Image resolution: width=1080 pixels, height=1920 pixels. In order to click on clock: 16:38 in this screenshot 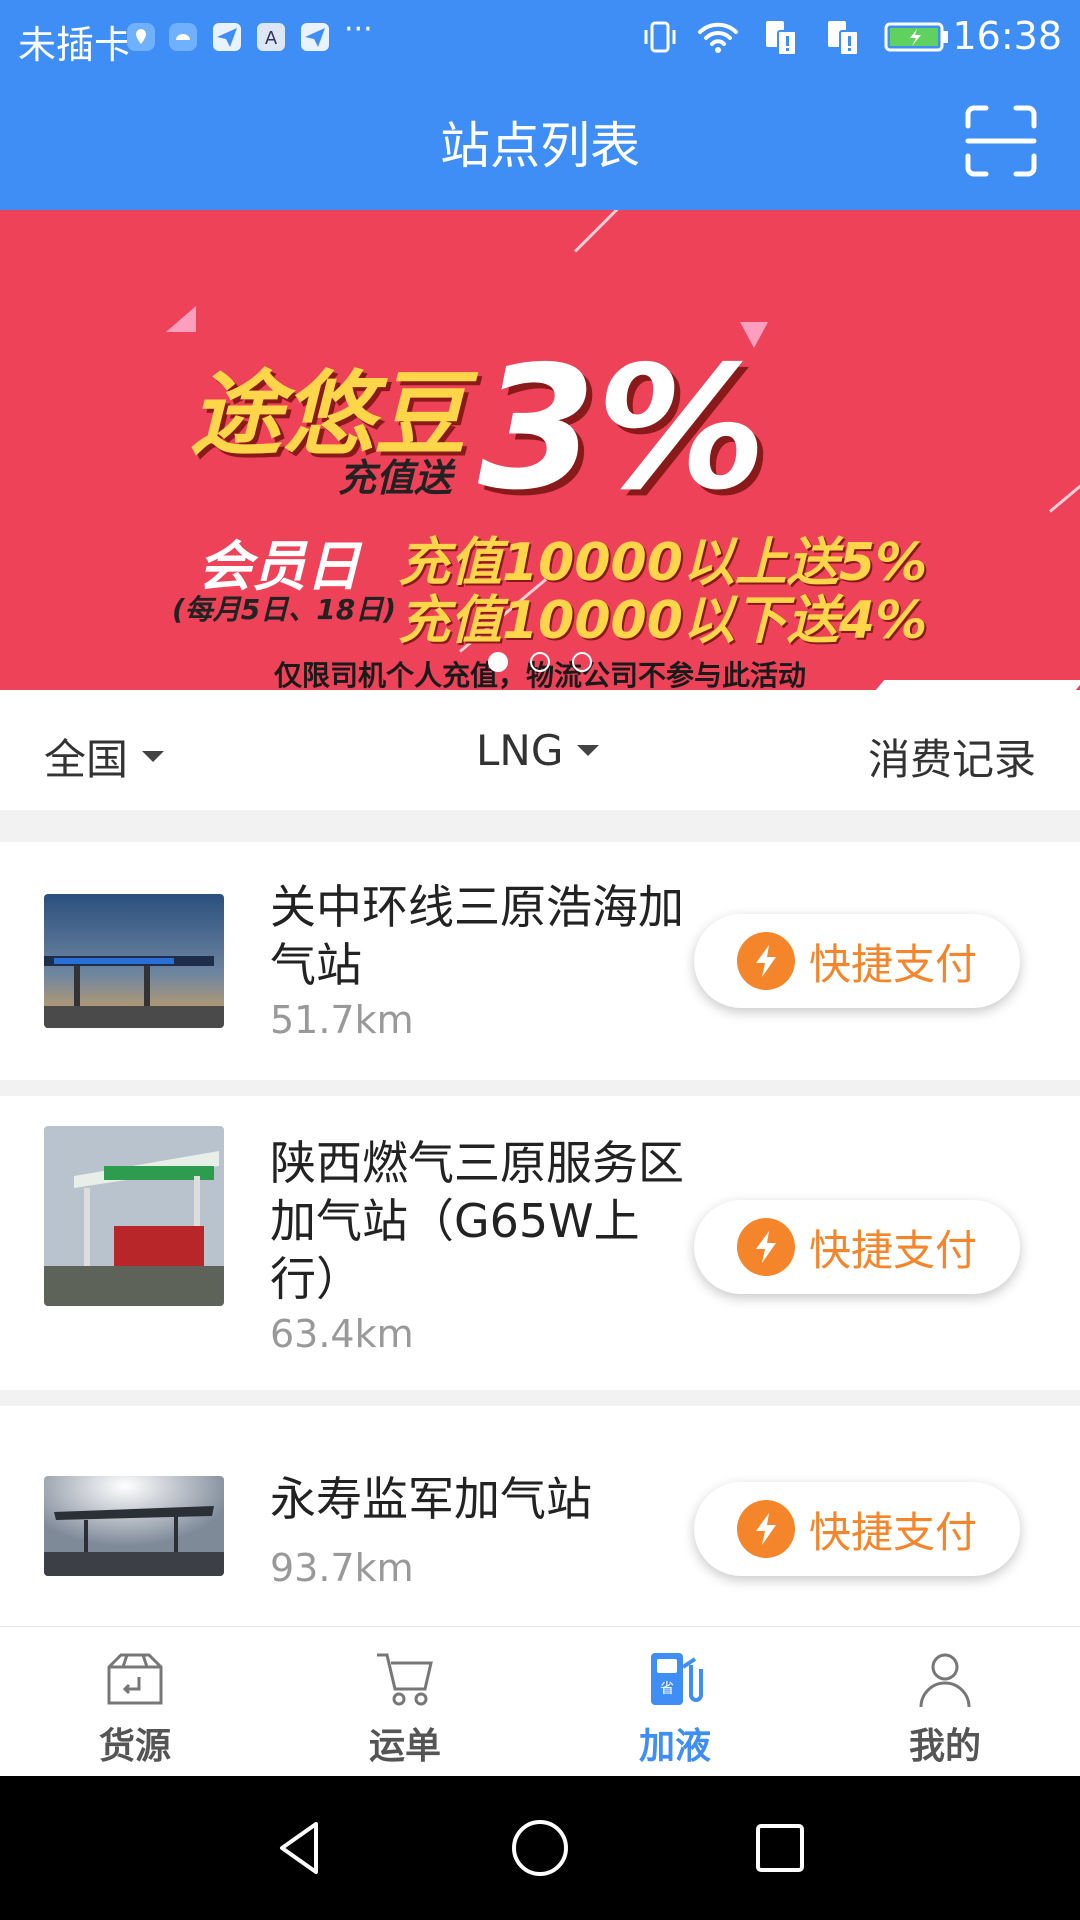, I will do `click(1007, 36)`.